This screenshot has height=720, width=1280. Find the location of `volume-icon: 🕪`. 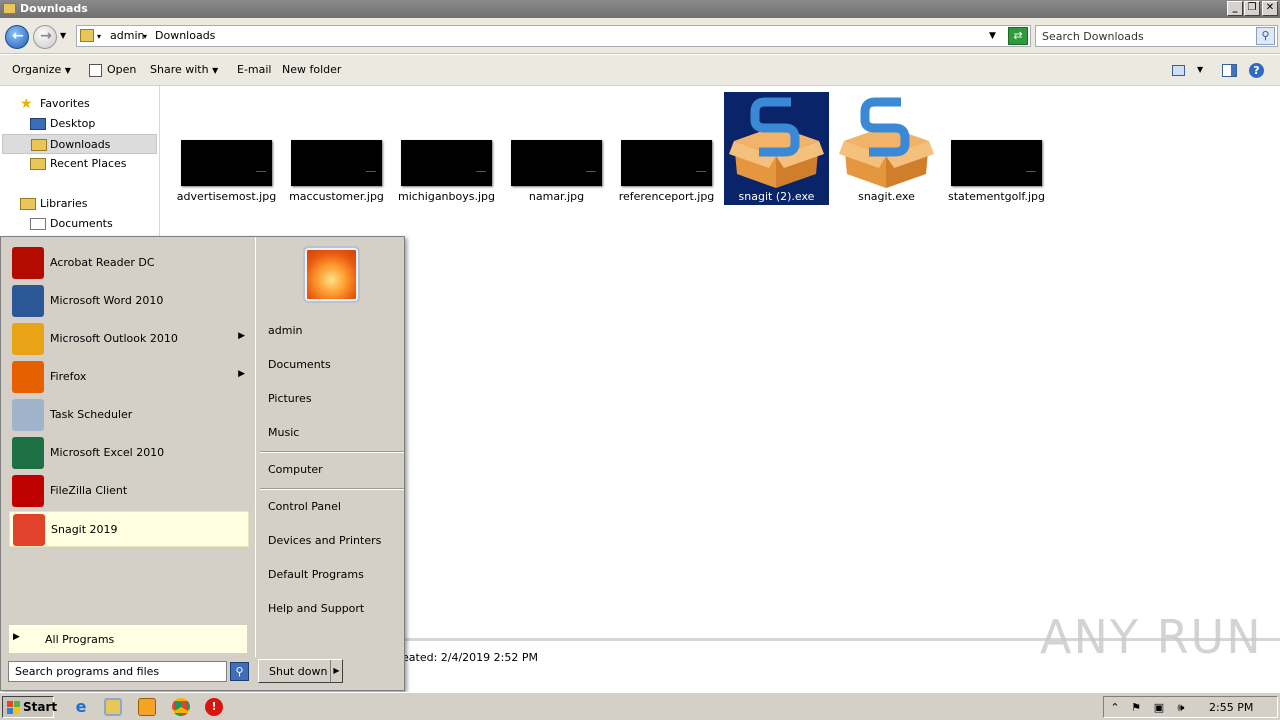

volume-icon: 🕪 is located at coordinates (1181, 707).